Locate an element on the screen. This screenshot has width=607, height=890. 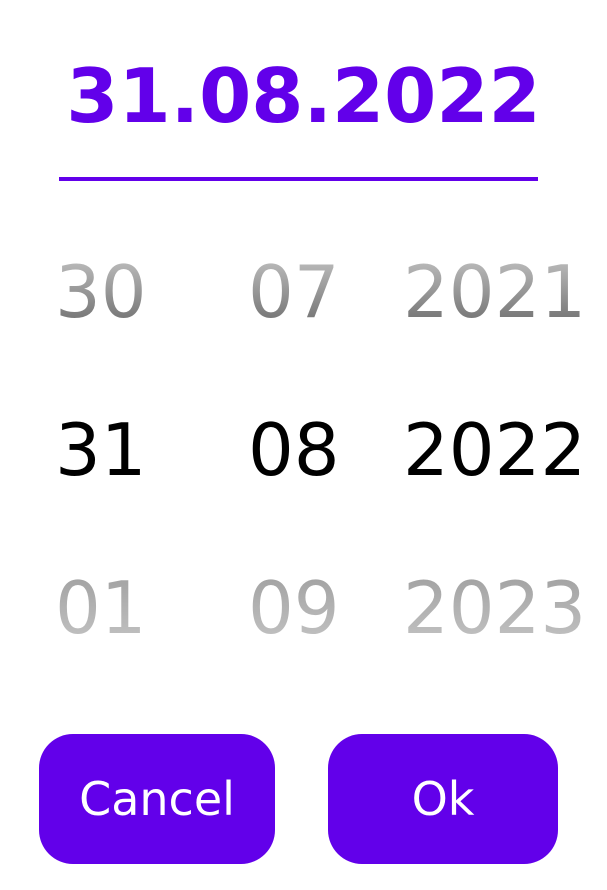
year-wheel-selected-item: 2022 is located at coordinates (498, 450).